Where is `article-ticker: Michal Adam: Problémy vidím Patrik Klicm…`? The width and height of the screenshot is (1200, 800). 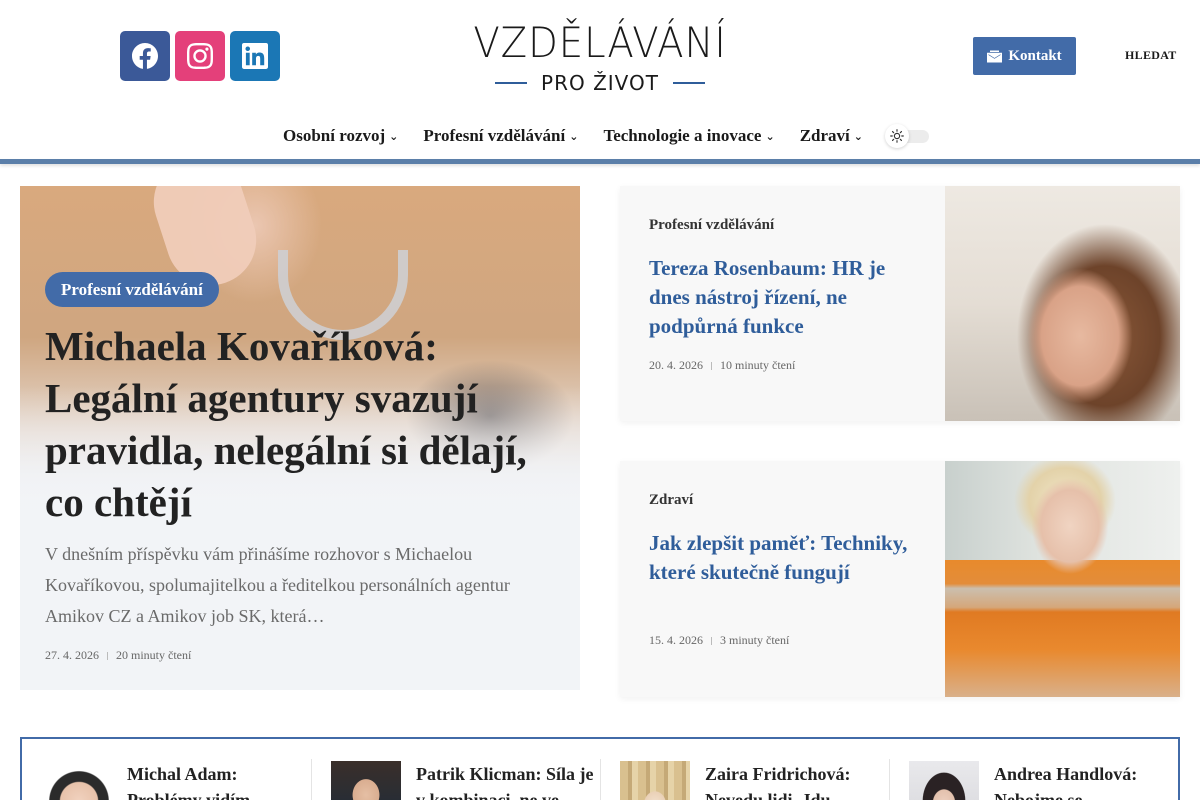
article-ticker: Michal Adam: Problémy vidím Patrik Klicm… is located at coordinates (600, 768).